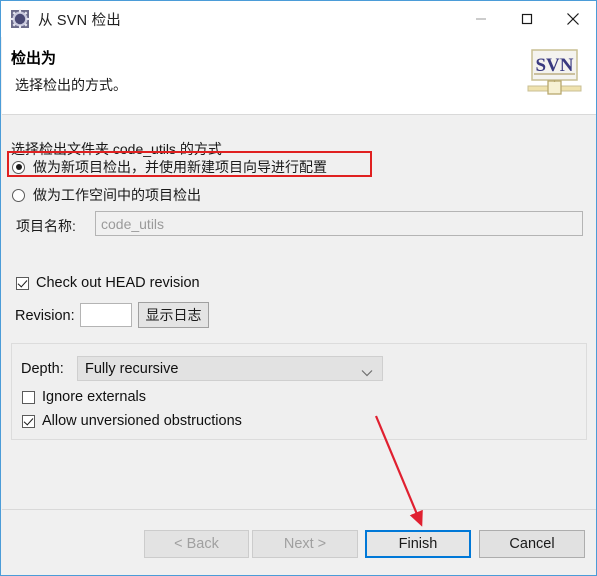 The width and height of the screenshot is (597, 576). I want to click on svn-checkout-icon, so click(20, 19).